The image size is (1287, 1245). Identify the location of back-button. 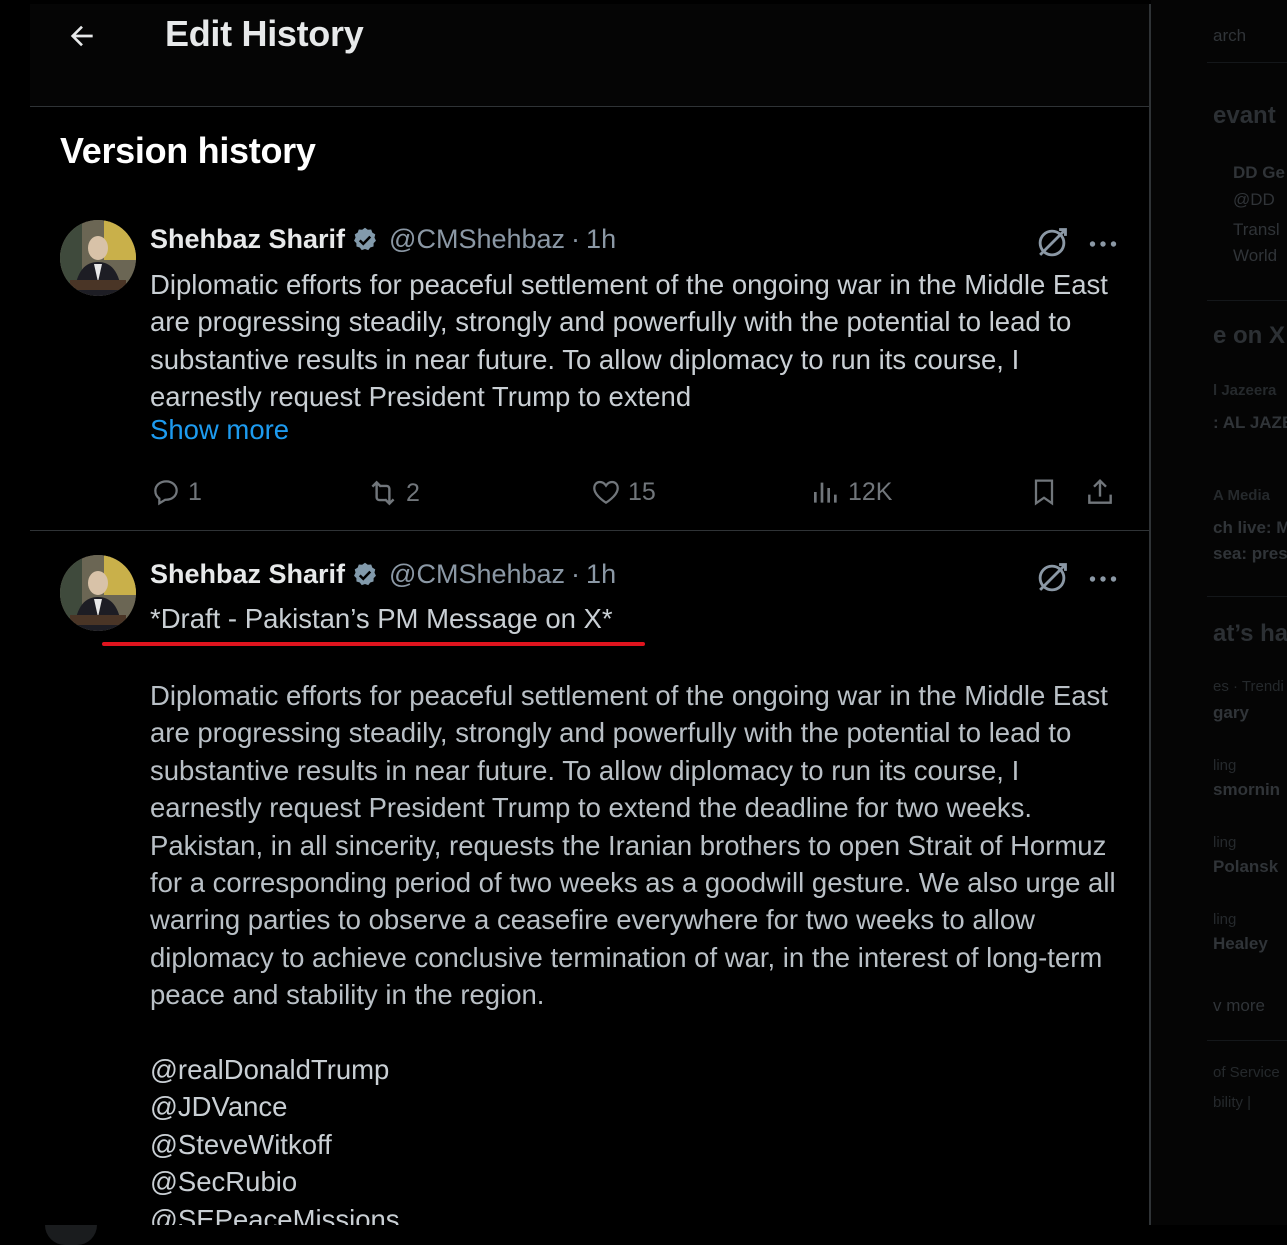
(82, 36).